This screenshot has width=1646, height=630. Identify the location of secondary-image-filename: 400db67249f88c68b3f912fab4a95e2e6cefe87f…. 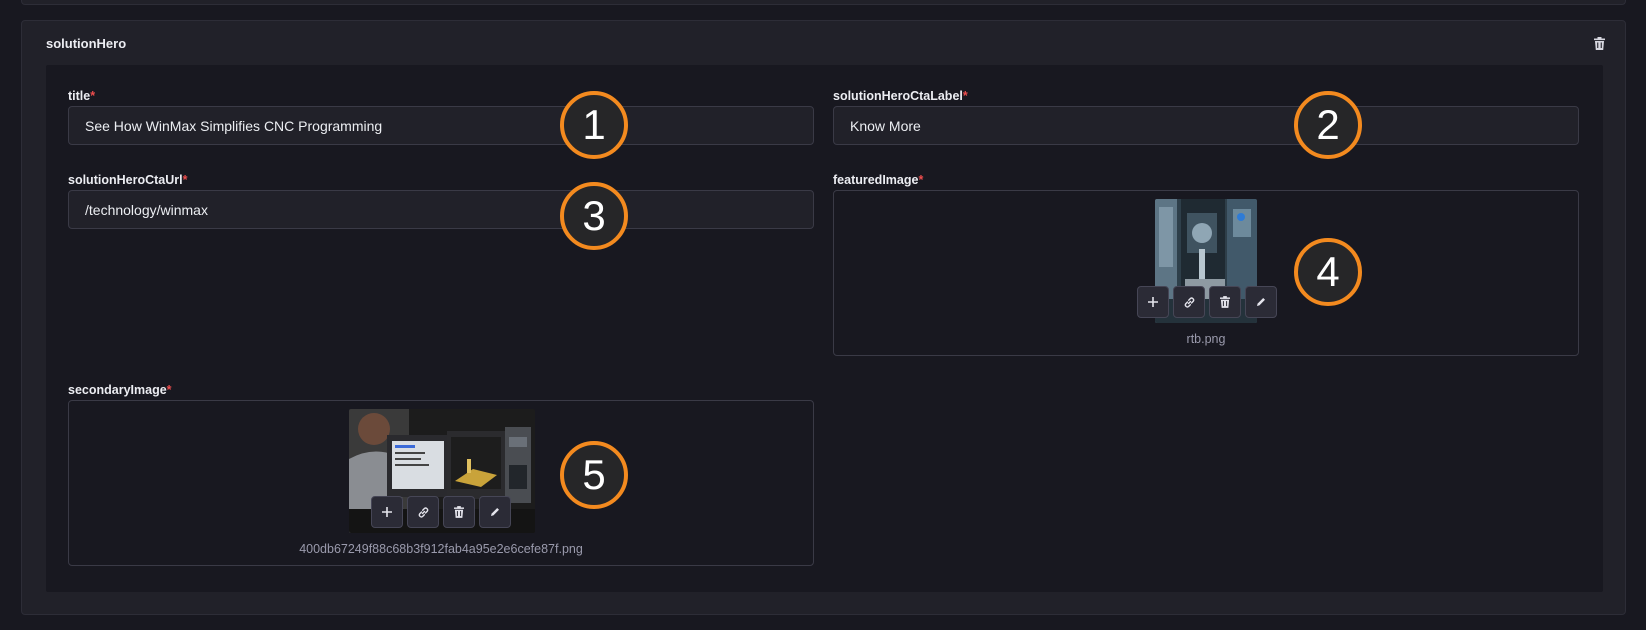
(441, 549).